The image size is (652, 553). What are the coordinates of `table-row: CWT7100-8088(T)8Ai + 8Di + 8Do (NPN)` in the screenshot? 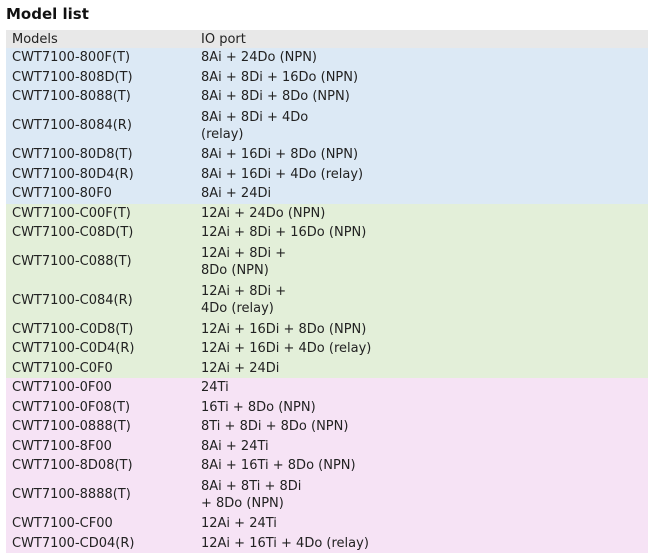 It's located at (327, 97).